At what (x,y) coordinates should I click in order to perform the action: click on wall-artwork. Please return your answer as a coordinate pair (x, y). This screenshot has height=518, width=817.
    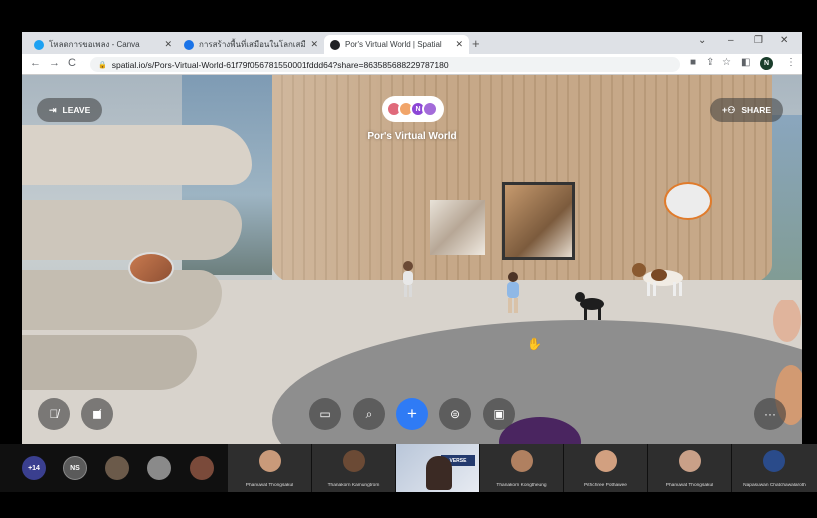
    Looking at the image, I should click on (457, 227).